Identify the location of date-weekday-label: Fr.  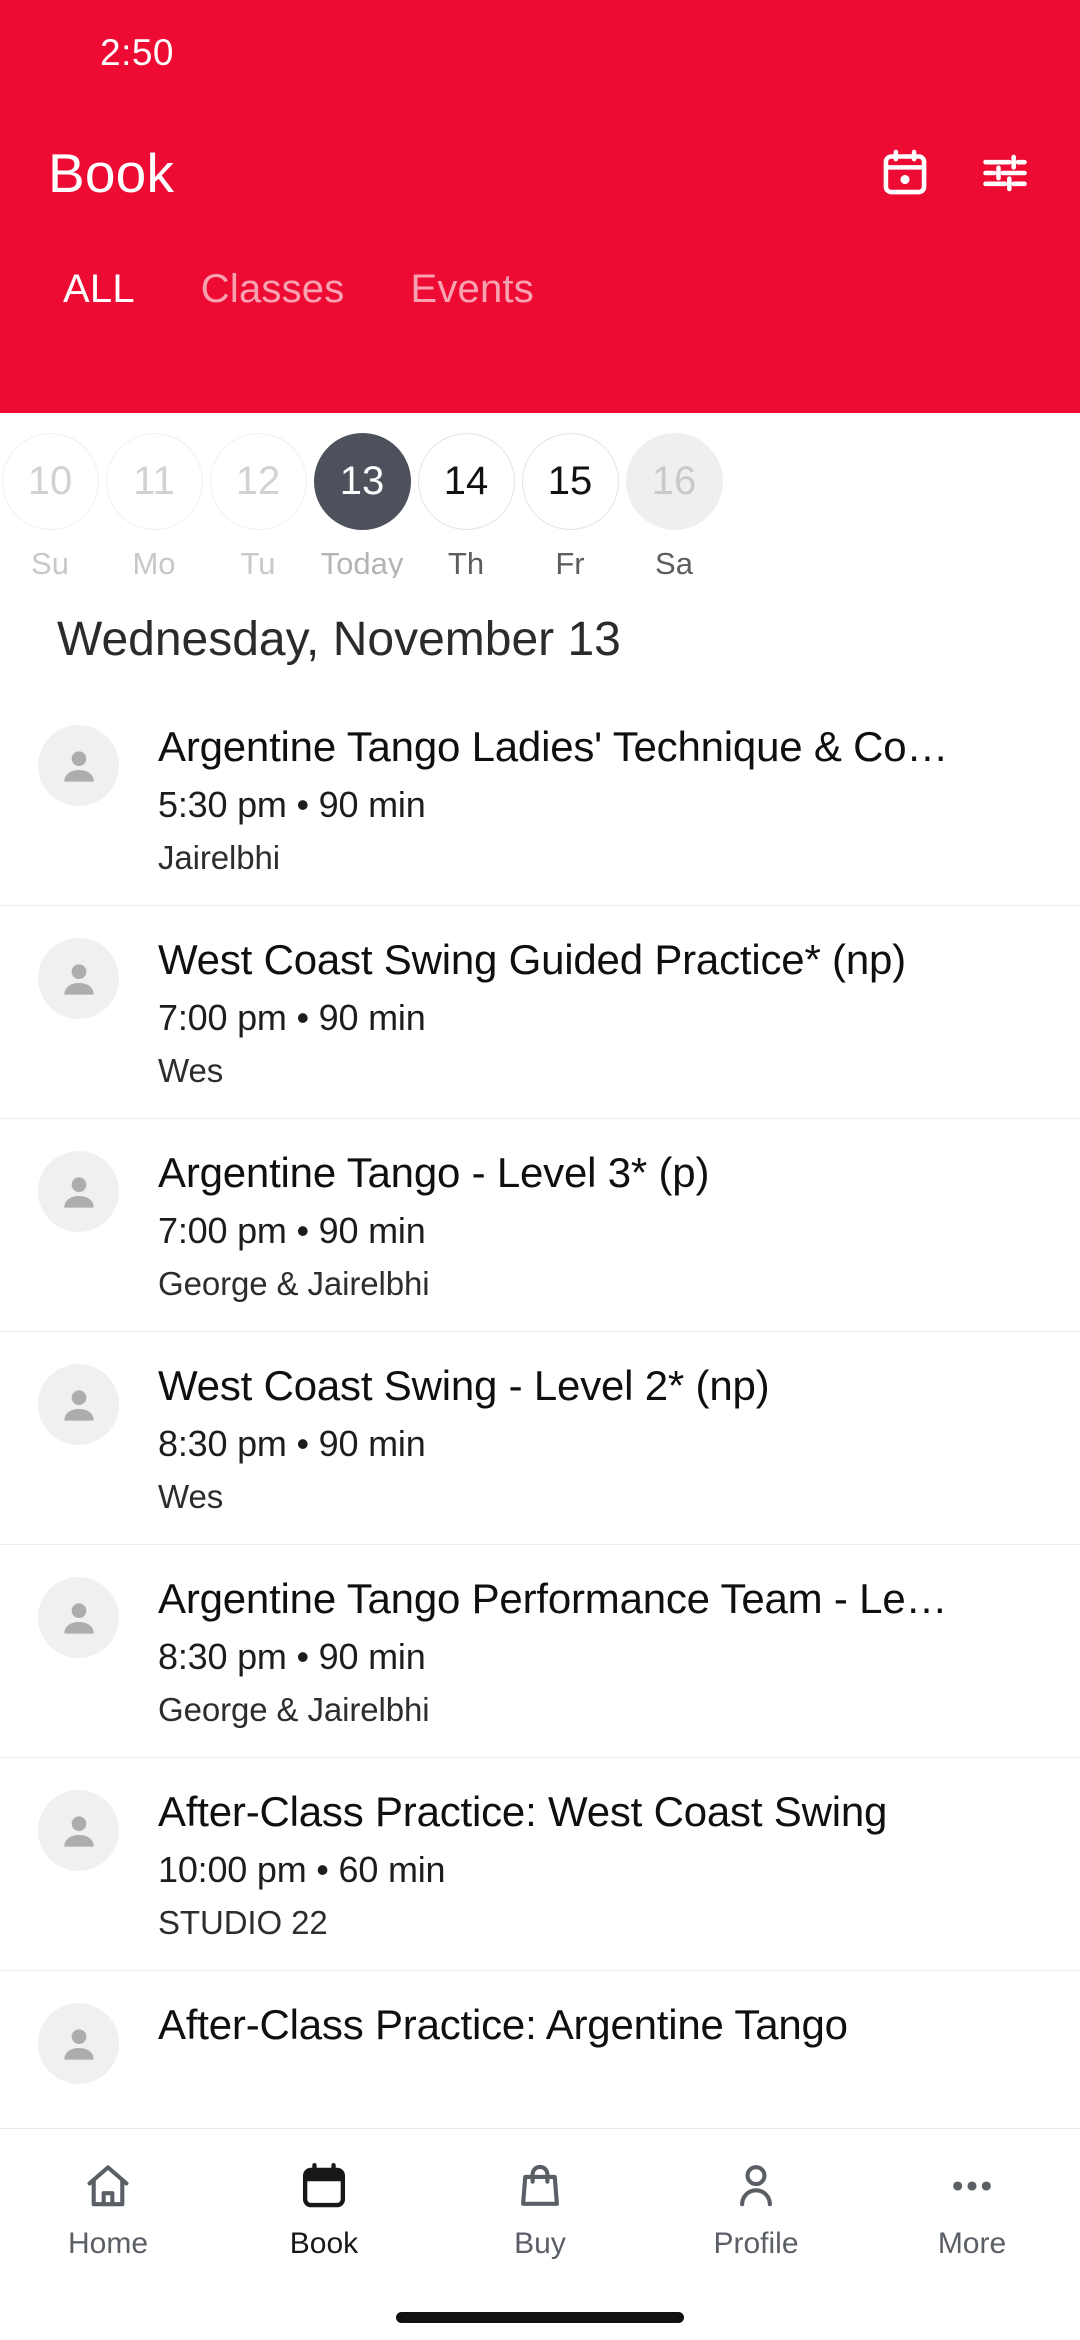
(570, 562).